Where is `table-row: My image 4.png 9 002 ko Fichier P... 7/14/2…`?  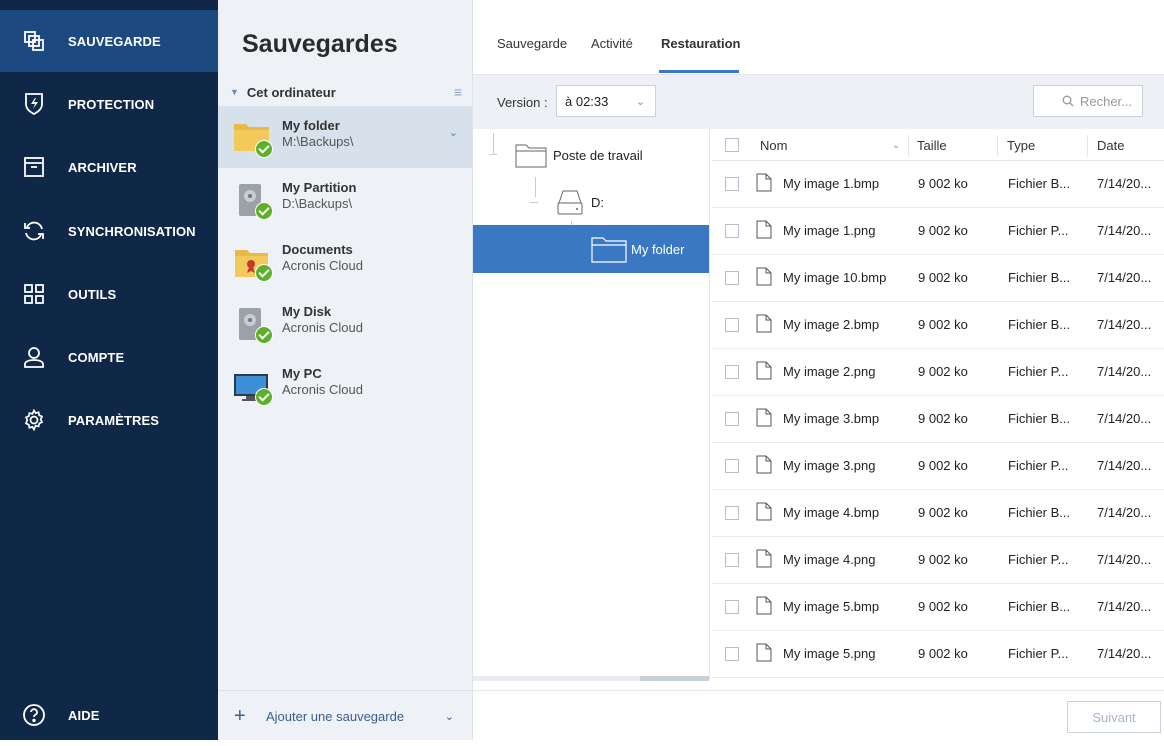 table-row: My image 4.png 9 002 ko Fichier P... 7/14/2… is located at coordinates (938, 560).